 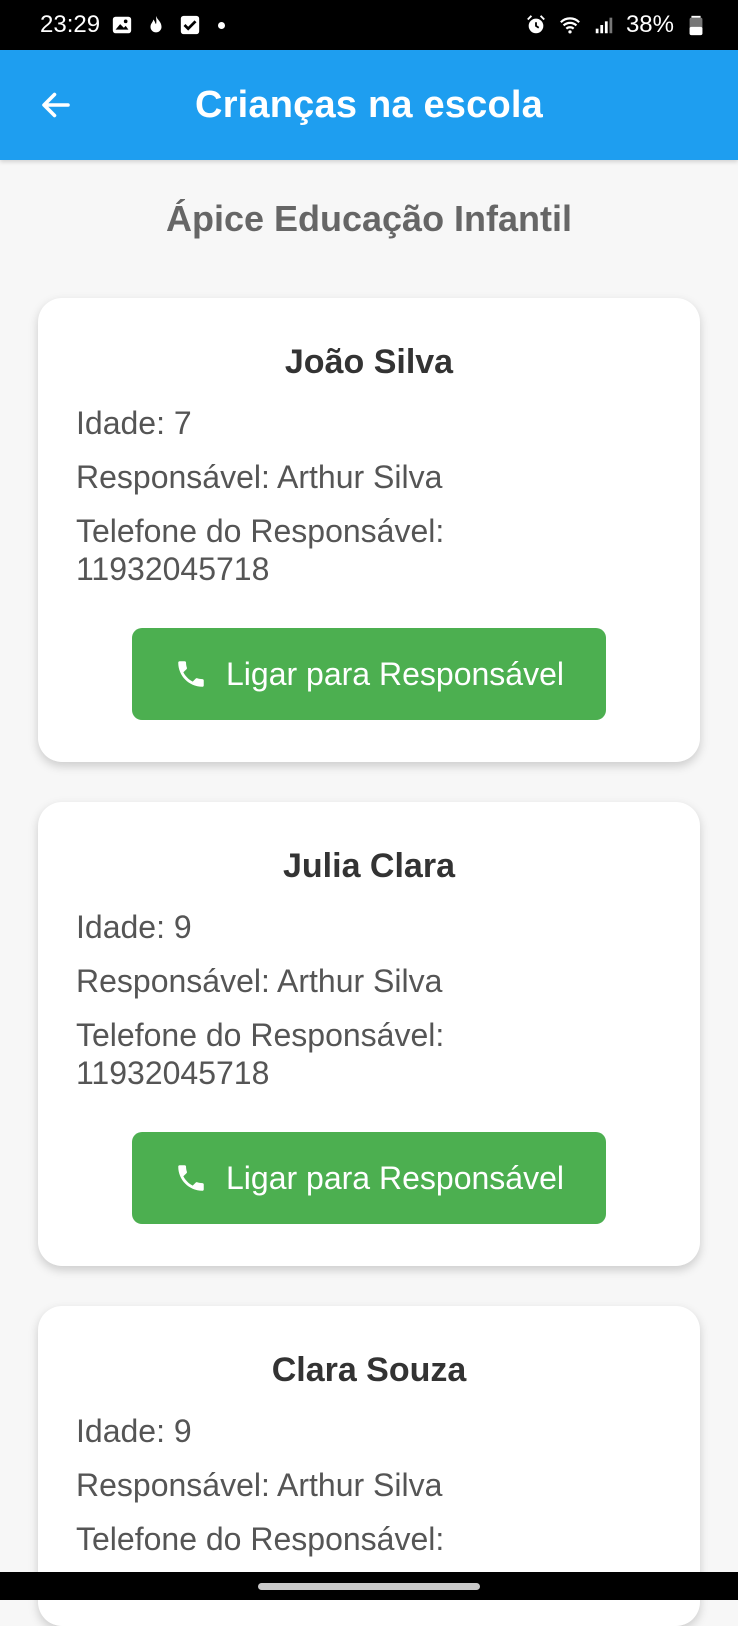 I want to click on school-name: Ápice Educação Infantil, so click(x=369, y=218).